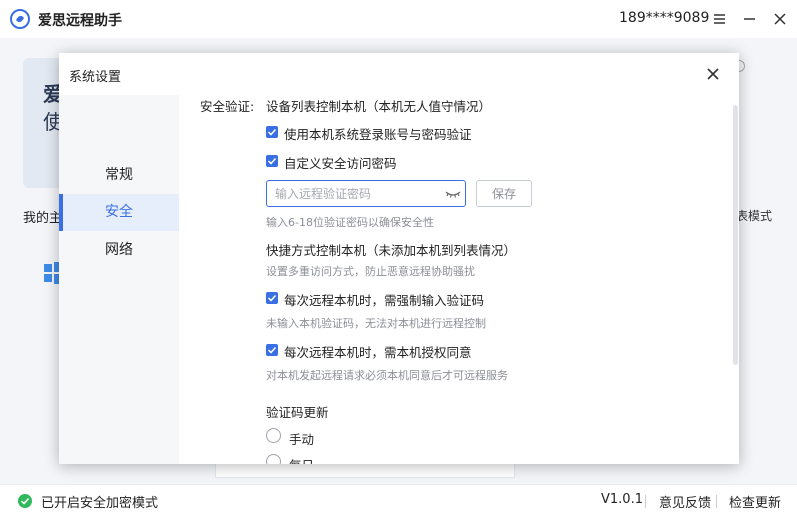 The width and height of the screenshot is (797, 517). What do you see at coordinates (272, 132) in the screenshot?
I see `login-account-checkbox` at bounding box center [272, 132].